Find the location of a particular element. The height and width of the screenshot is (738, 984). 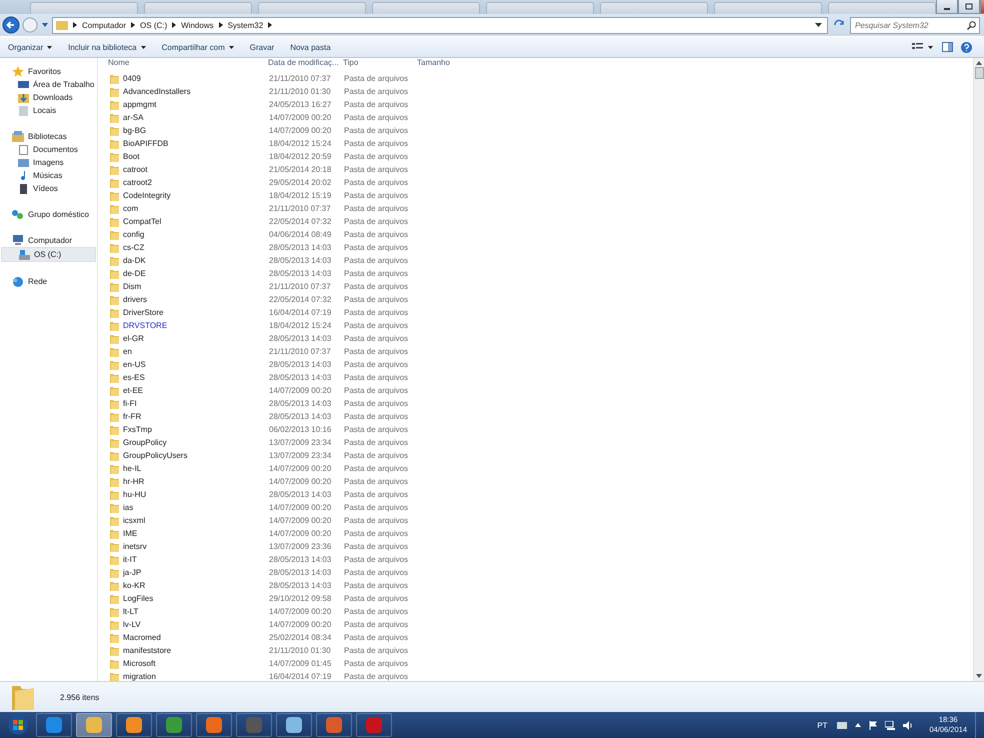

file-name: Boot is located at coordinates (131, 156).